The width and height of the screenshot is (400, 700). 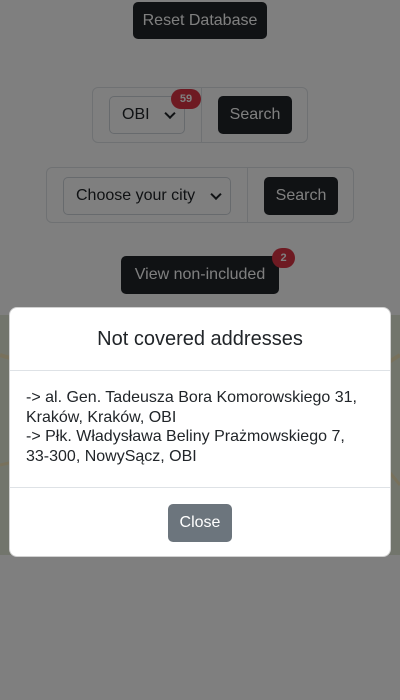 I want to click on modal-header: Not covered addresses, so click(x=200, y=339).